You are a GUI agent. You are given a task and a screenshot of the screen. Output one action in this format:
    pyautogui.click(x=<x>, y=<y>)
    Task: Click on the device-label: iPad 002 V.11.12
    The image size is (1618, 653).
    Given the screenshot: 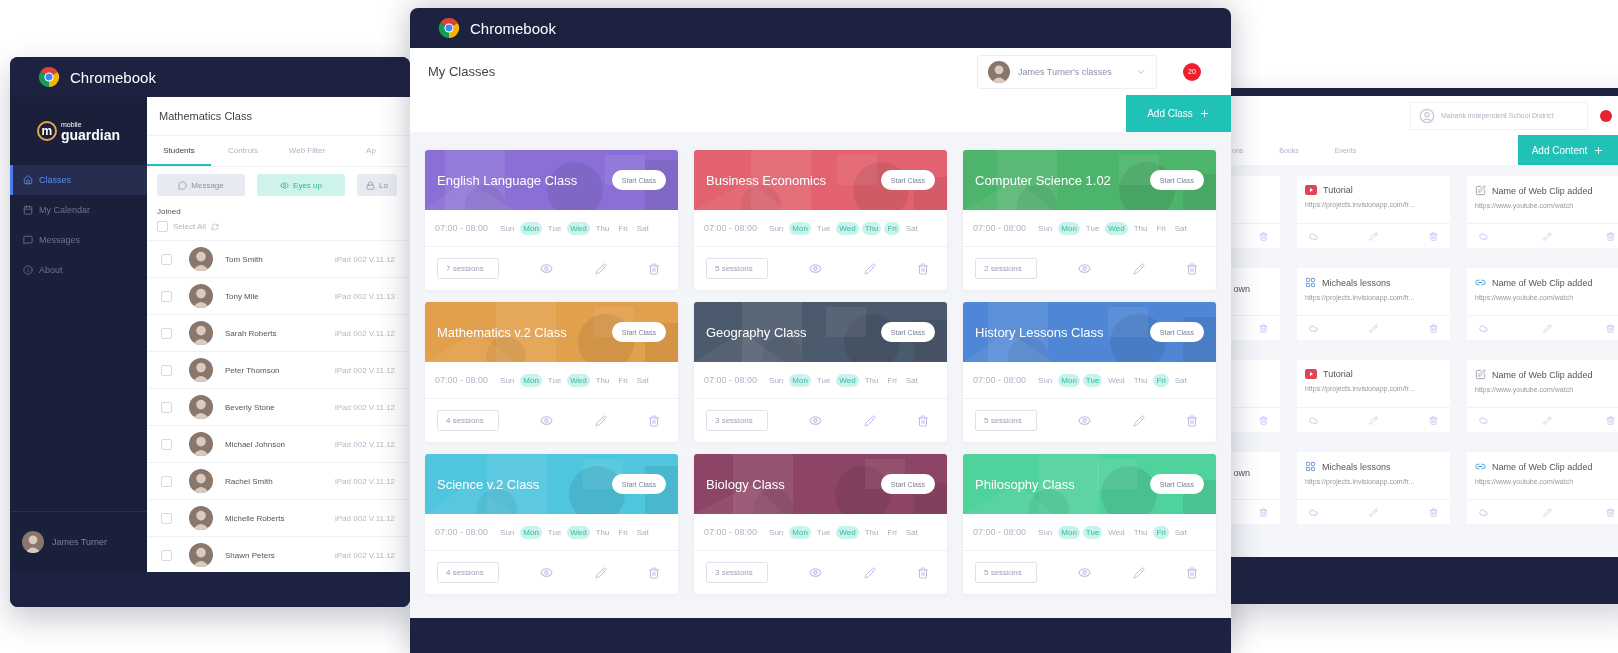 What is the action you would take?
    pyautogui.click(x=365, y=333)
    